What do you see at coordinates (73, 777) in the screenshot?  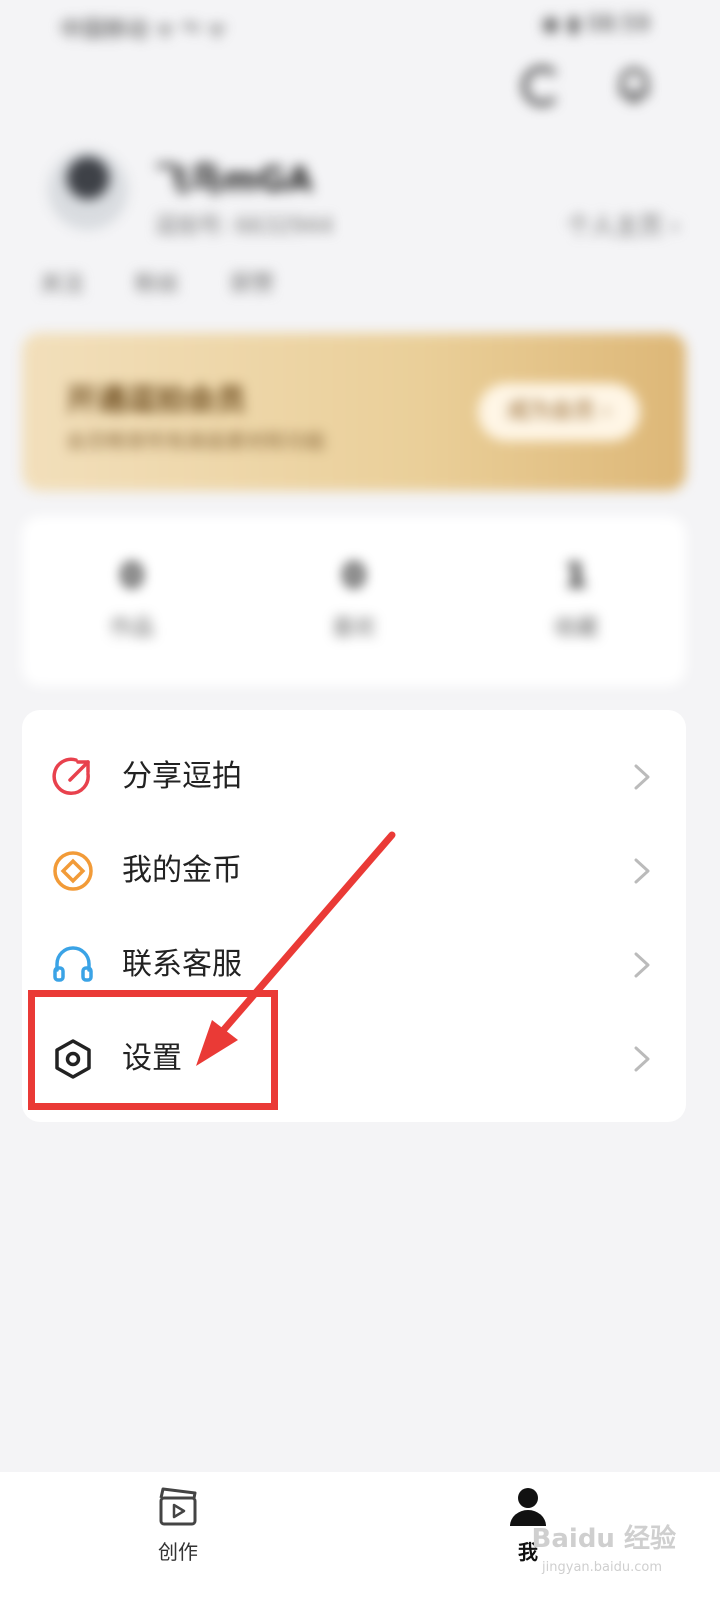 I see `share-icon` at bounding box center [73, 777].